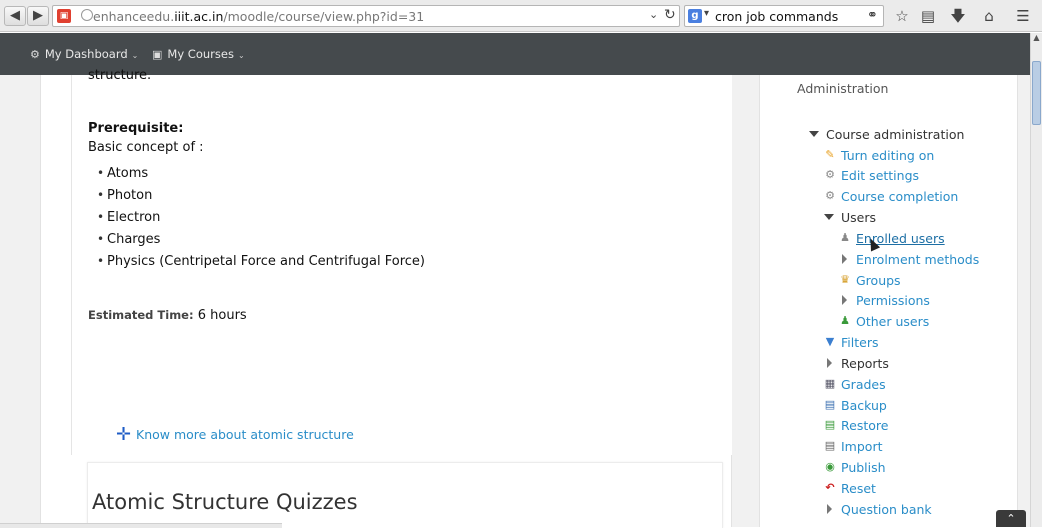 This screenshot has height=528, width=1042. Describe the element at coordinates (830, 154) in the screenshot. I see `pencil-icon: ✎` at that location.